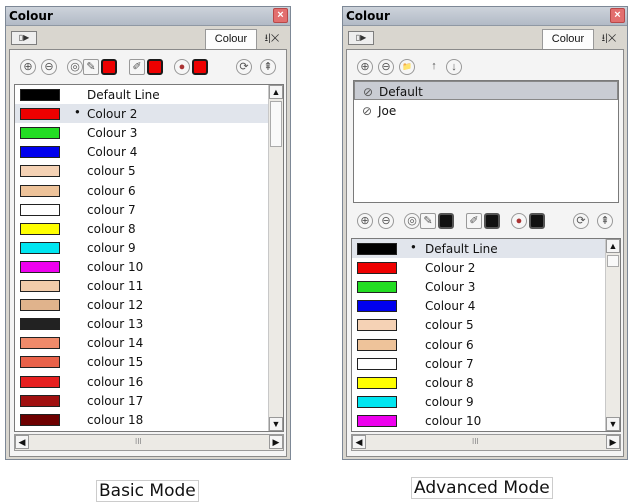 The height and width of the screenshot is (502, 628). Describe the element at coordinates (149, 285) in the screenshot. I see `colour-row: colour 11` at that location.